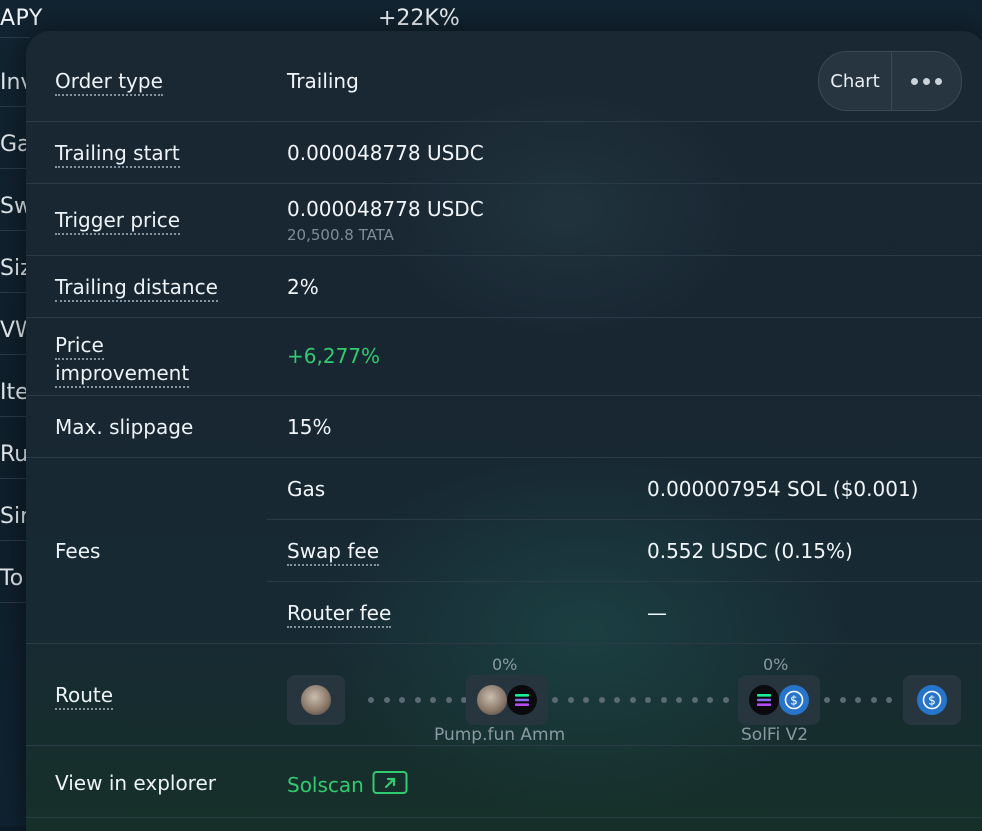 The height and width of the screenshot is (831, 982). Describe the element at coordinates (657, 613) in the screenshot. I see `fee-value-router: —` at that location.